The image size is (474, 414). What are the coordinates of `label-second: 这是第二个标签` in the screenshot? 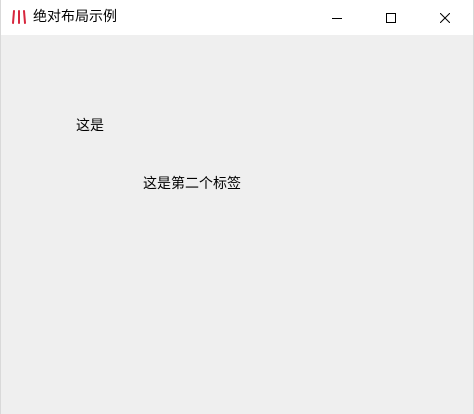 It's located at (192, 184).